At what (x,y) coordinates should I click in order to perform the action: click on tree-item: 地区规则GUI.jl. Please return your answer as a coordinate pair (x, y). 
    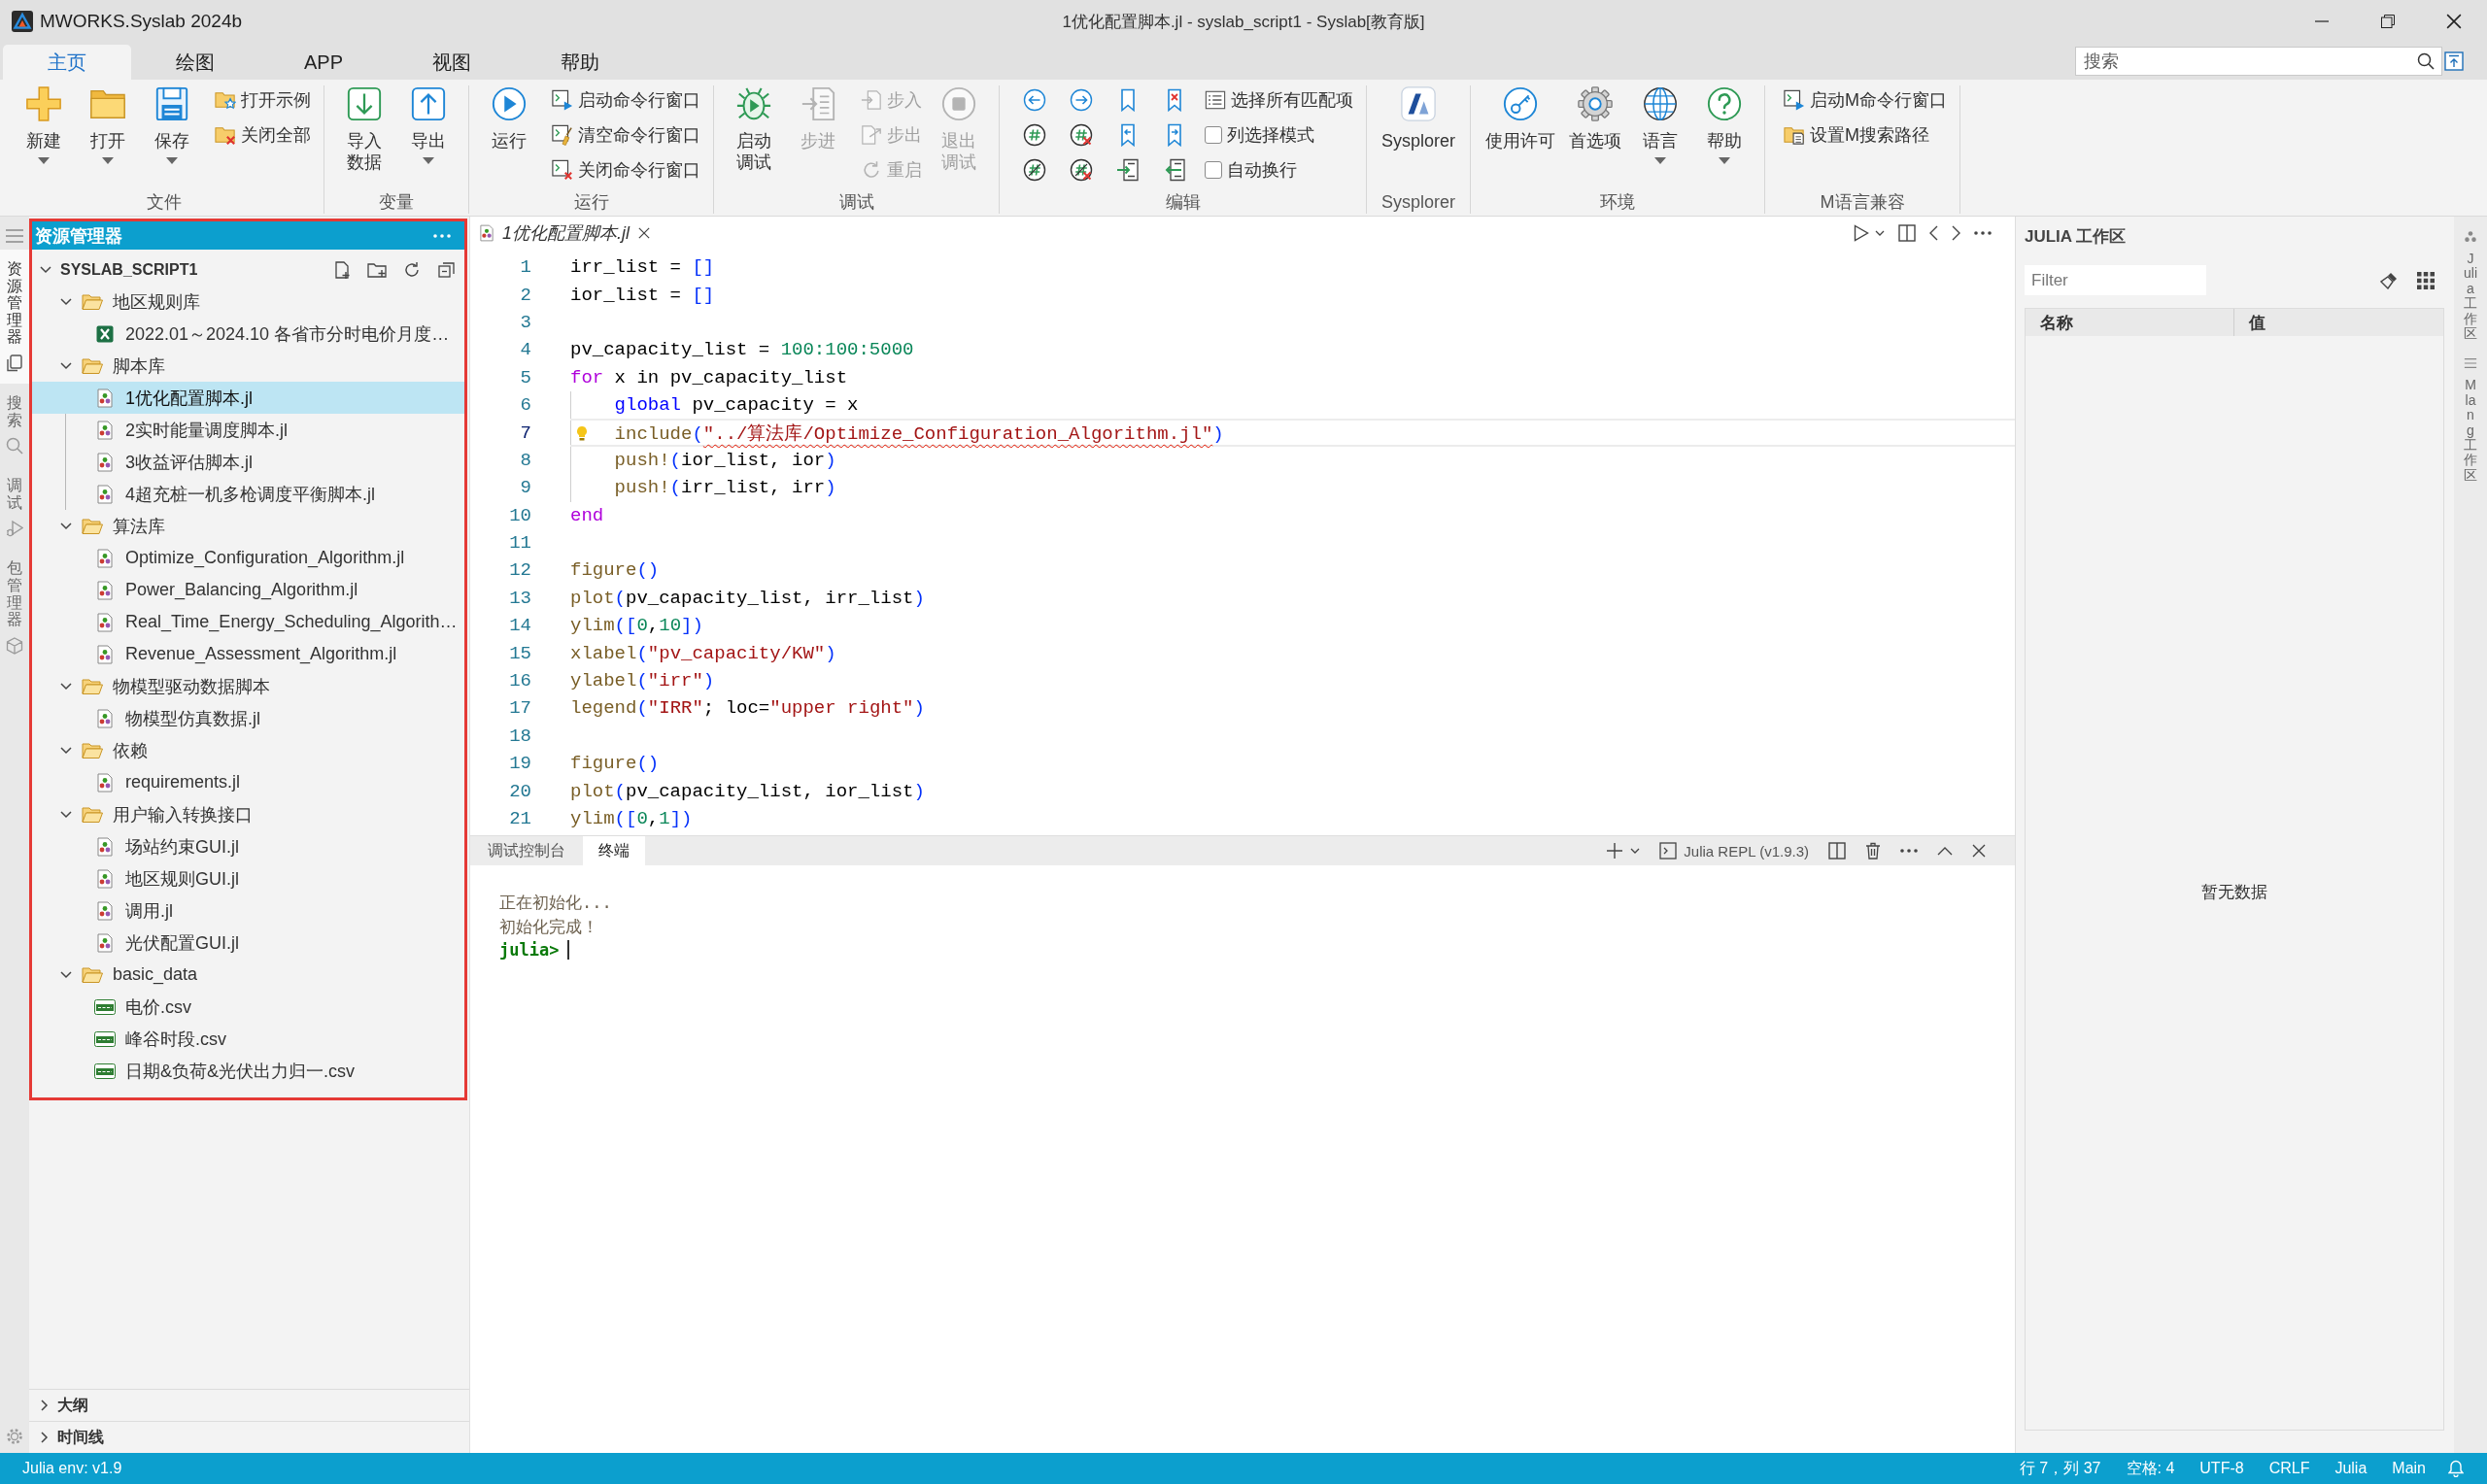
    Looking at the image, I should click on (248, 878).